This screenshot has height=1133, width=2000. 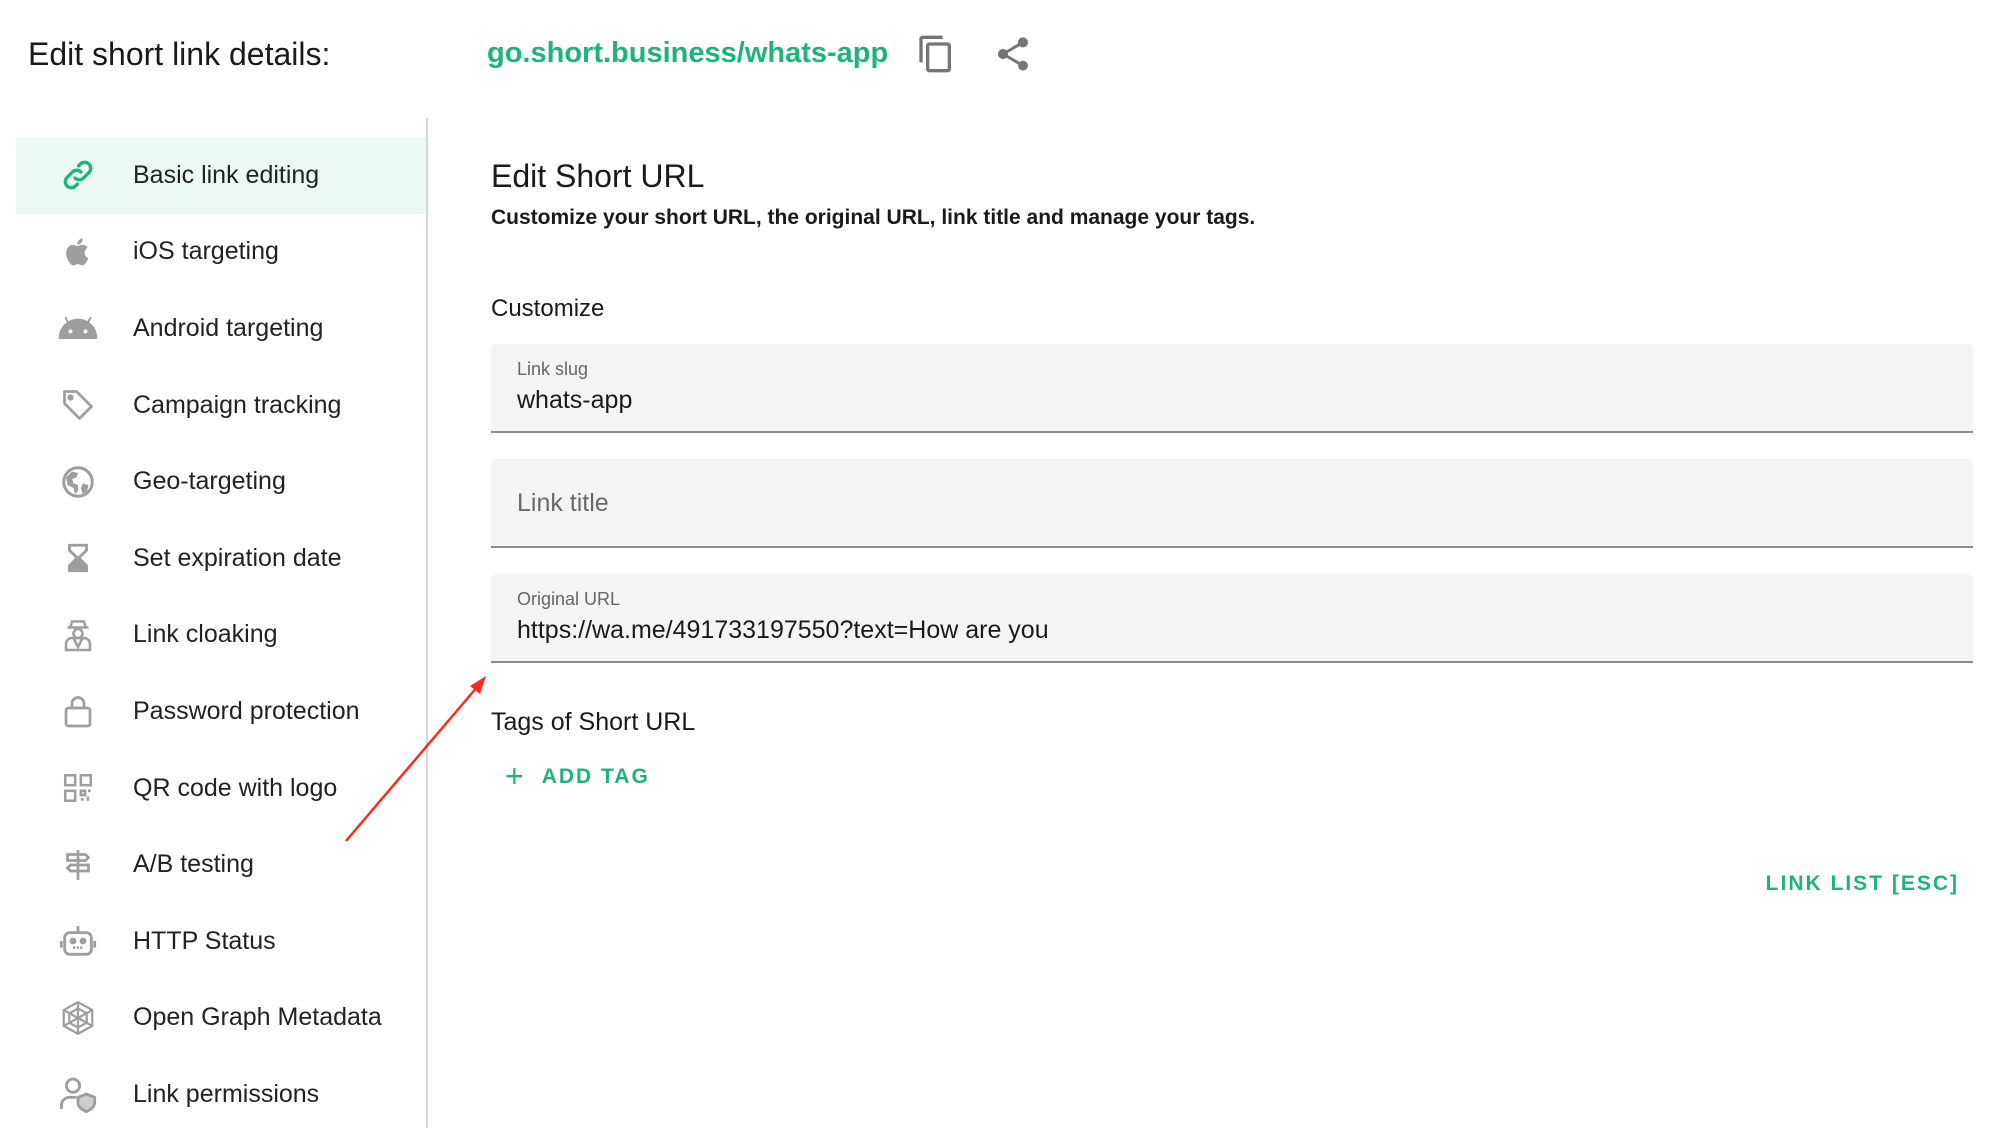 What do you see at coordinates (78, 175) in the screenshot?
I see `link-icon` at bounding box center [78, 175].